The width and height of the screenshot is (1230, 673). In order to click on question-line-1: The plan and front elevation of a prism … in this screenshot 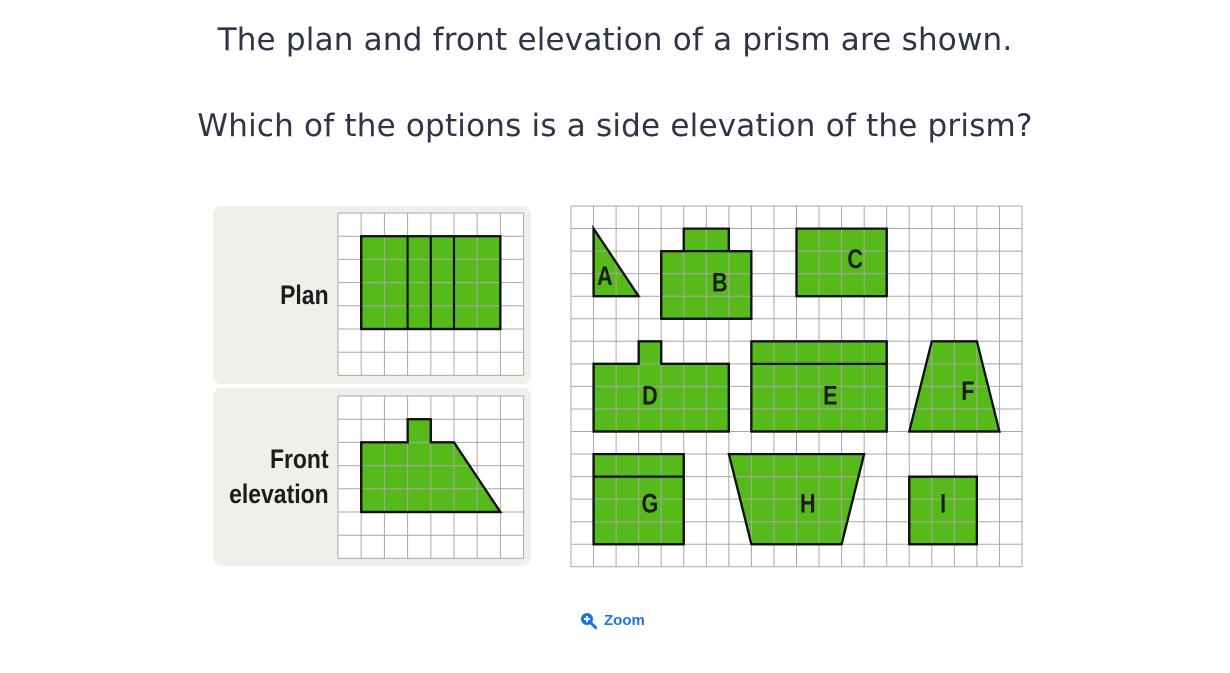, I will do `click(615, 40)`.